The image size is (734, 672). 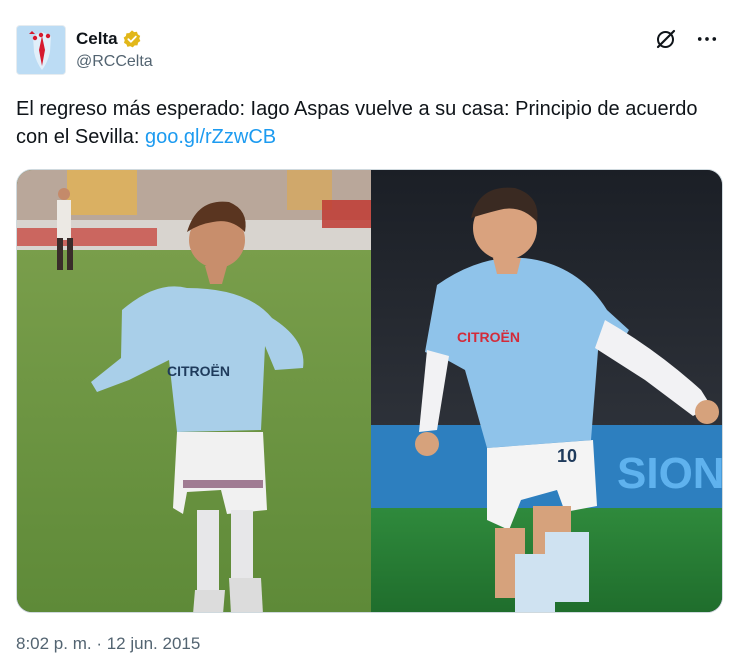 I want to click on tweet-actions, so click(x=686, y=39).